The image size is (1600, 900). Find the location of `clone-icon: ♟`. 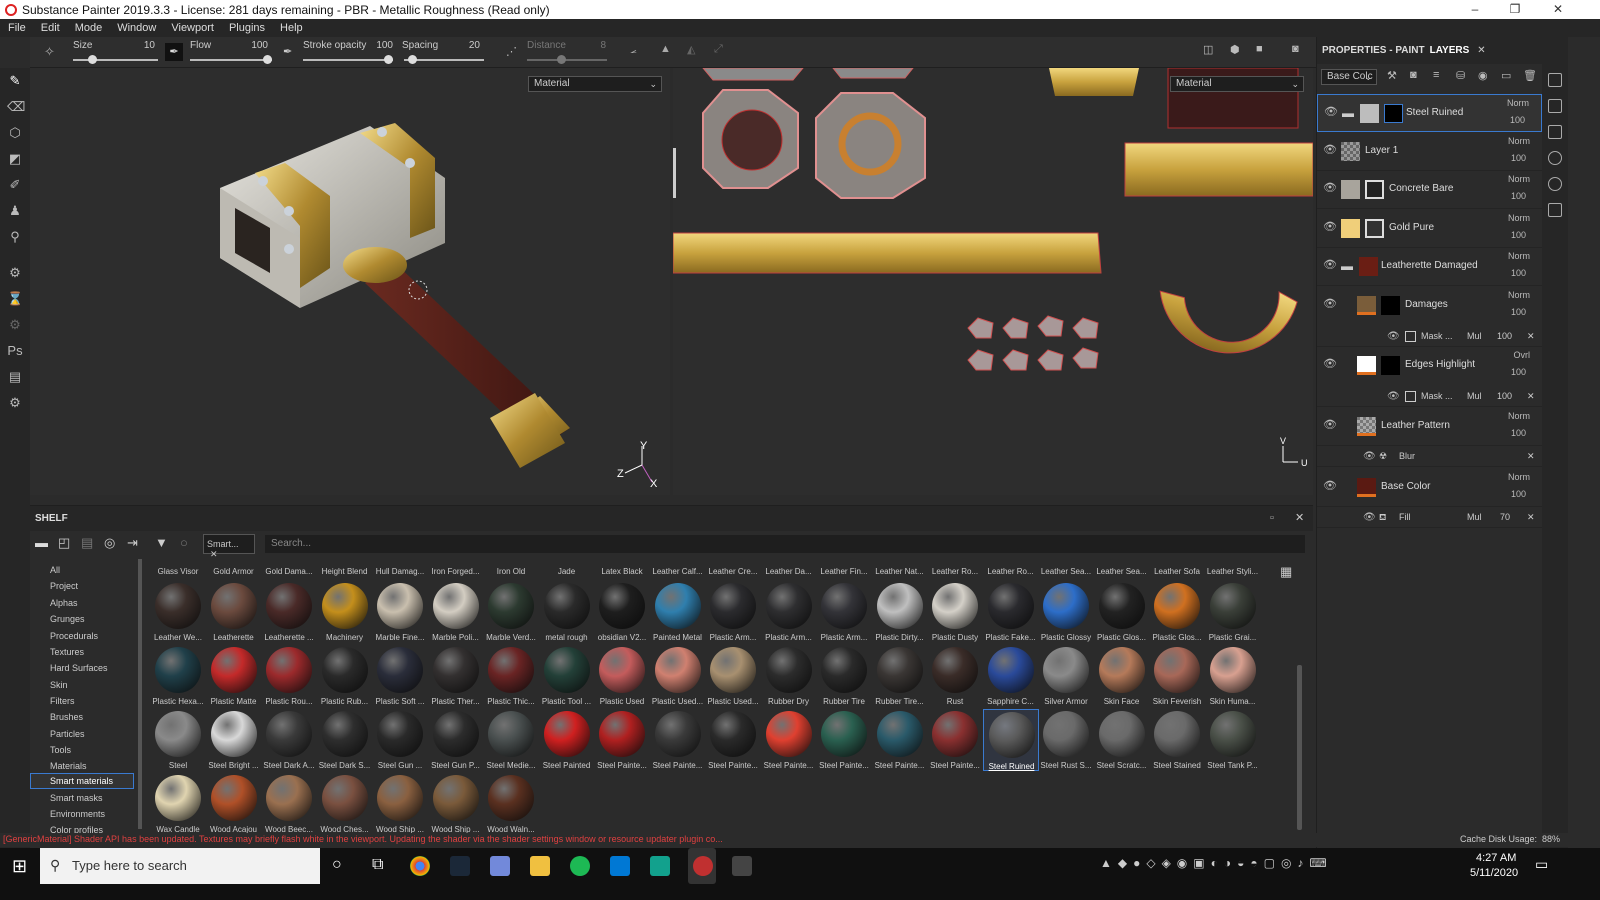

clone-icon: ♟ is located at coordinates (15, 211).